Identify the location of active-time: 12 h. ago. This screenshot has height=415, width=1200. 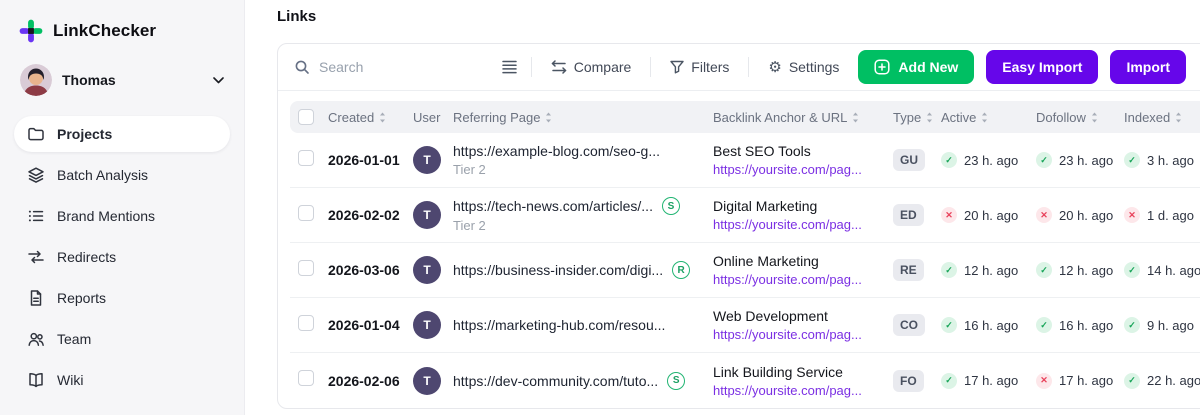
(991, 270).